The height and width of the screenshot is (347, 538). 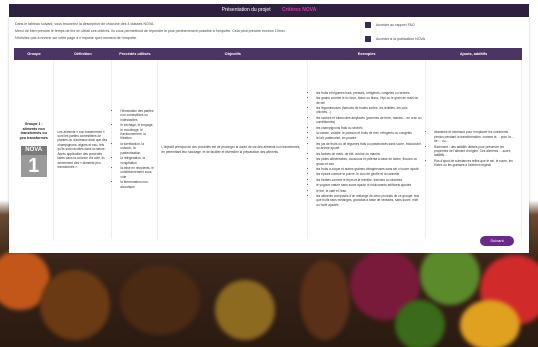 What do you see at coordinates (395, 25) in the screenshot?
I see `fao-report-label: Accéder au rapport FAO` at bounding box center [395, 25].